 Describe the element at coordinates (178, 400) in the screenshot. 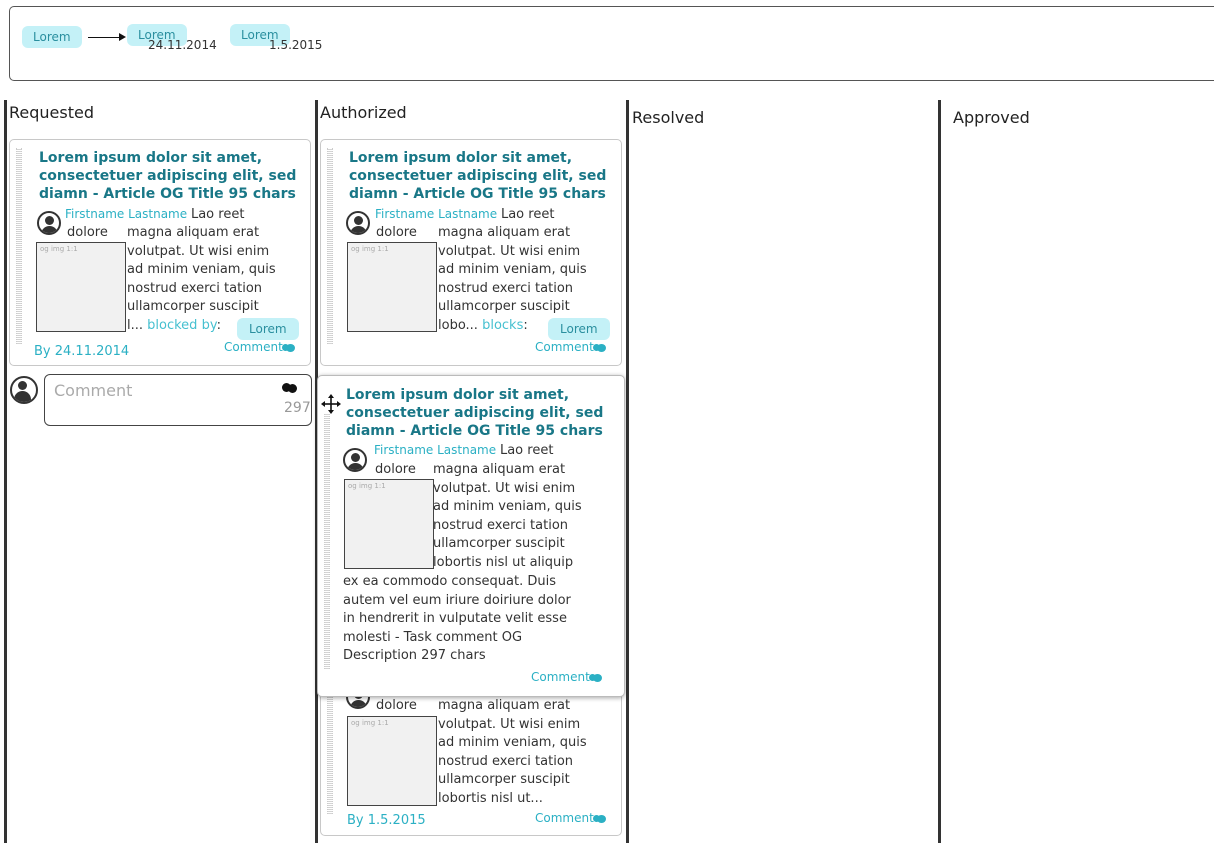

I see `comment-input: Comment 297` at that location.